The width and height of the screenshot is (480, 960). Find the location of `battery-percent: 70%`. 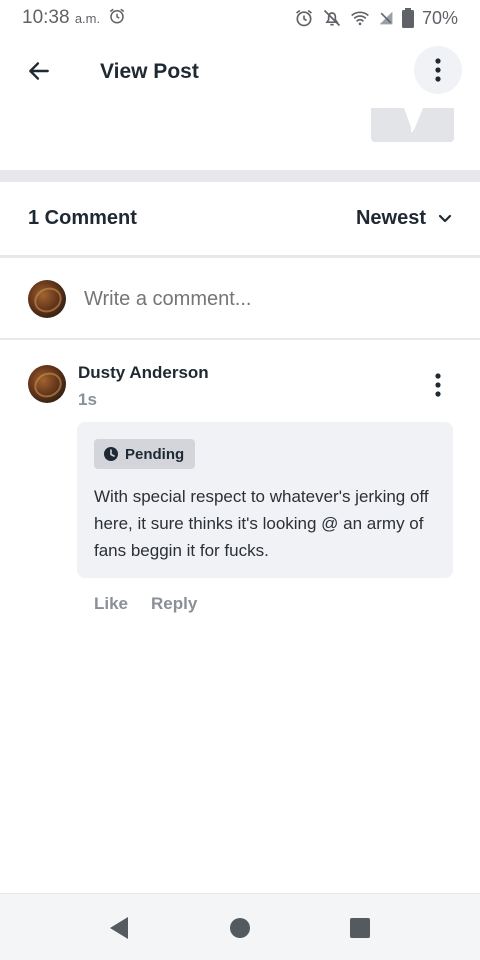

battery-percent: 70% is located at coordinates (439, 17).